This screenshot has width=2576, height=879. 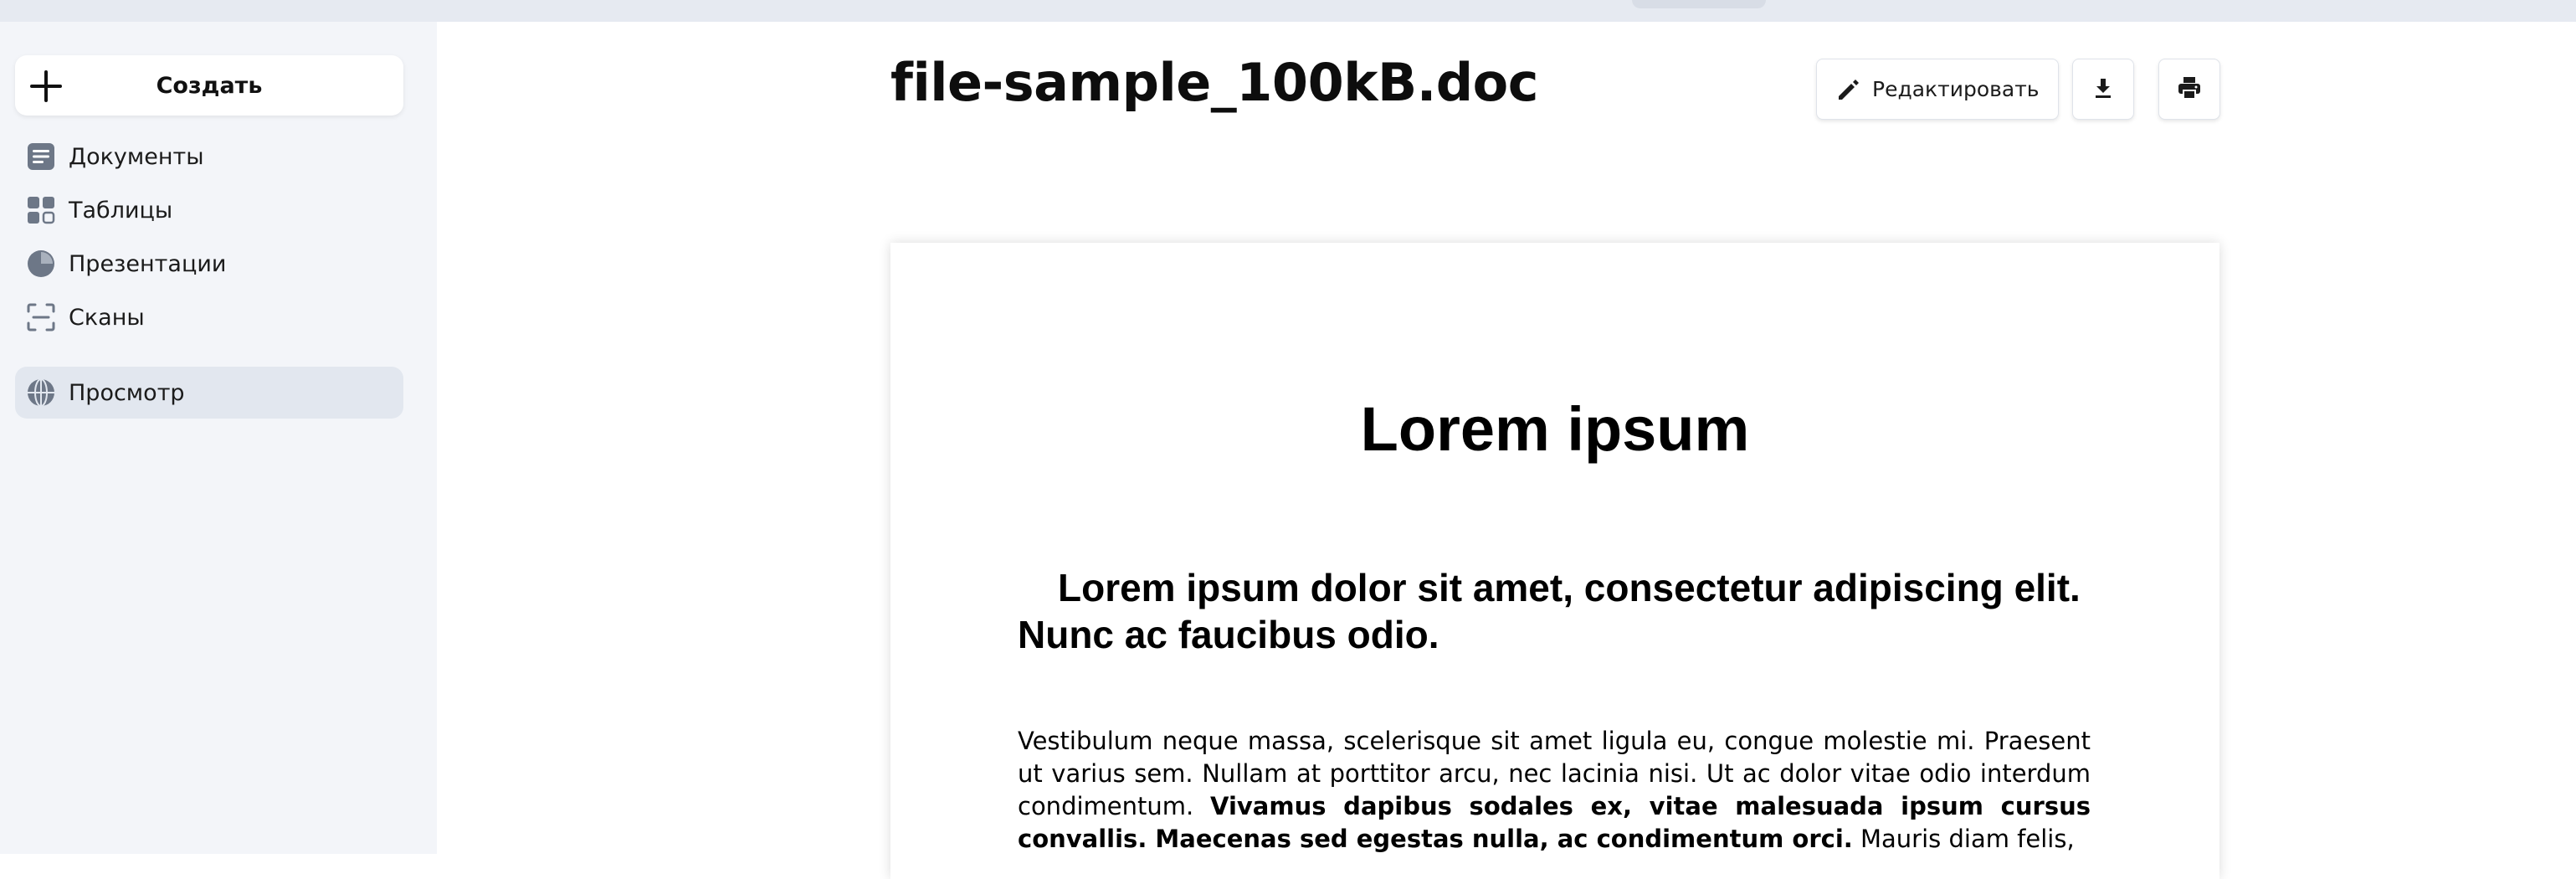 What do you see at coordinates (121, 210) in the screenshot?
I see `sidebar-item-label: Таблицы` at bounding box center [121, 210].